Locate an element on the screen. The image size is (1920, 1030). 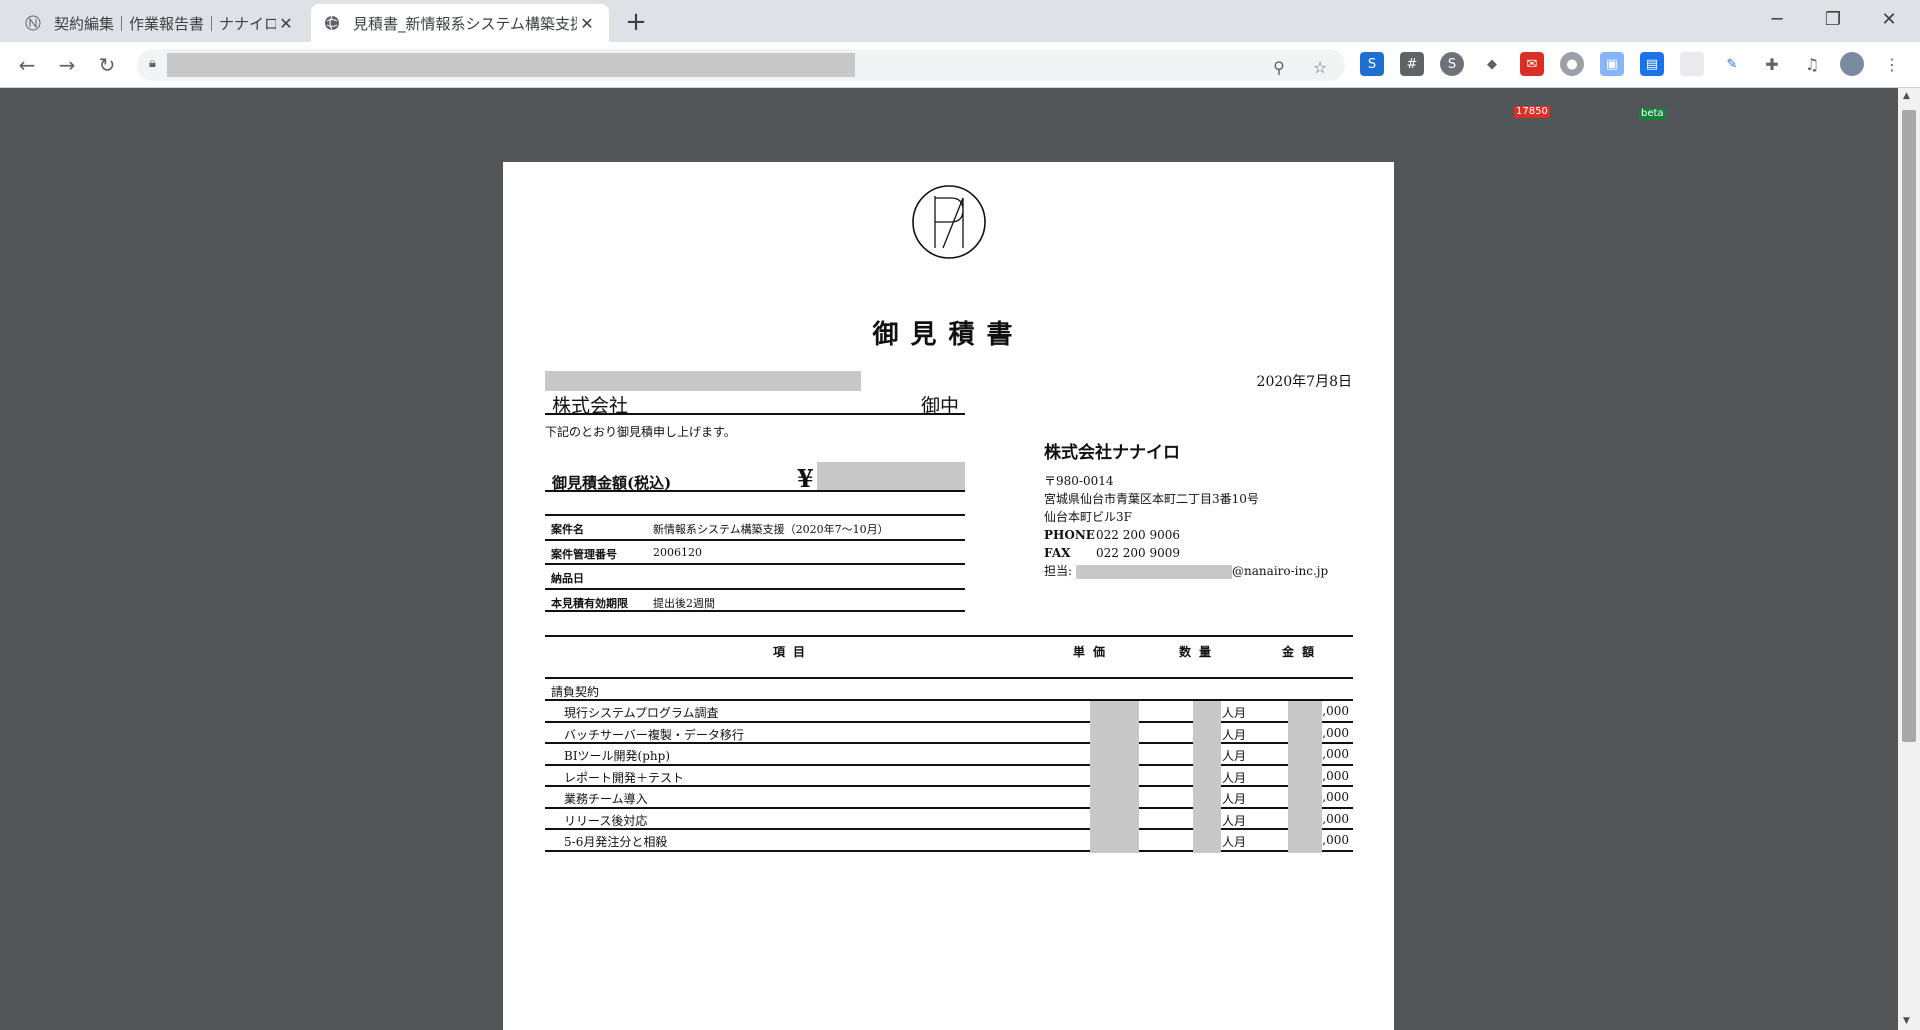
issuer-contact: 担当: @nanairo-inc.jp is located at coordinates (1186, 571).